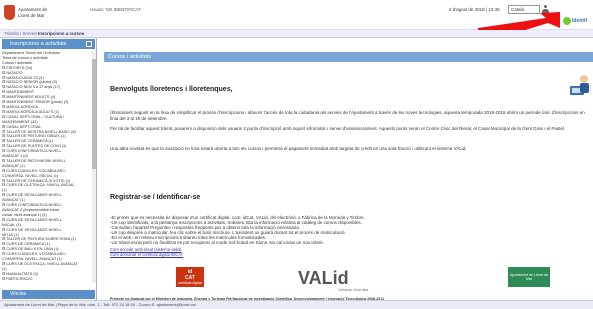 This screenshot has width=593, height=309. I want to click on idcat-logo: id CAT certificat digital, so click(190, 277).